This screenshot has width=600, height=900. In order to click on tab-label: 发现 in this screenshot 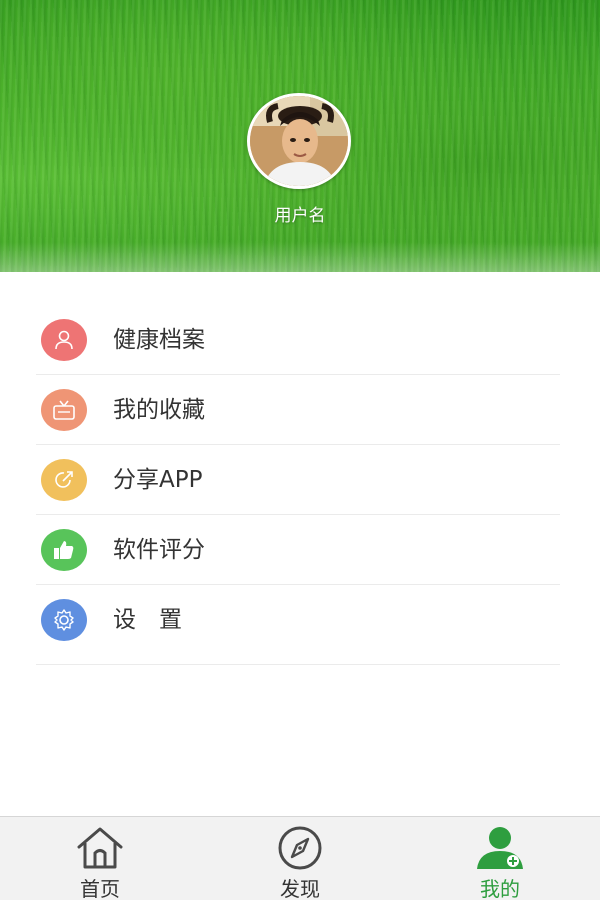, I will do `click(300, 888)`.